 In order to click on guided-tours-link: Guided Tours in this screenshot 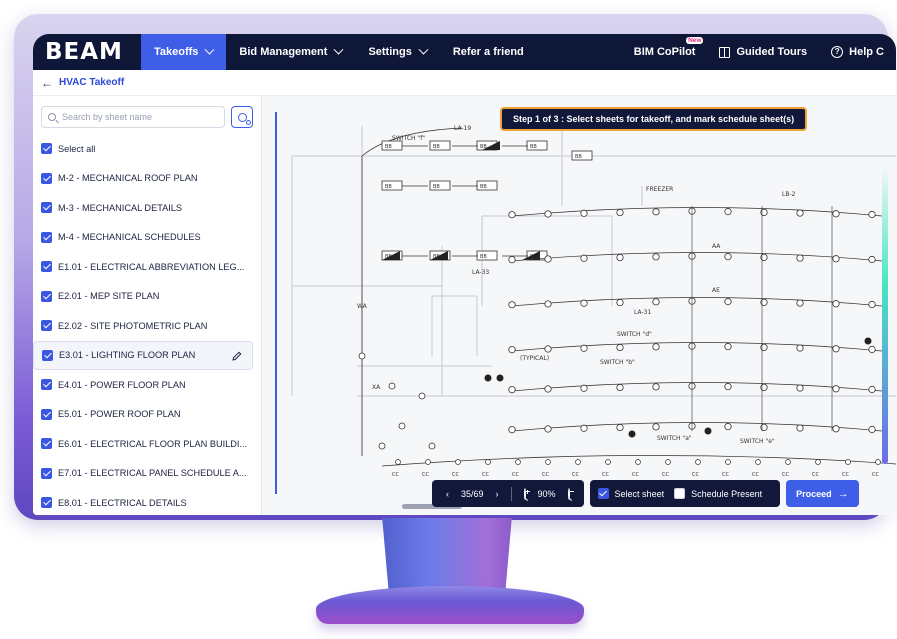, I will do `click(763, 52)`.